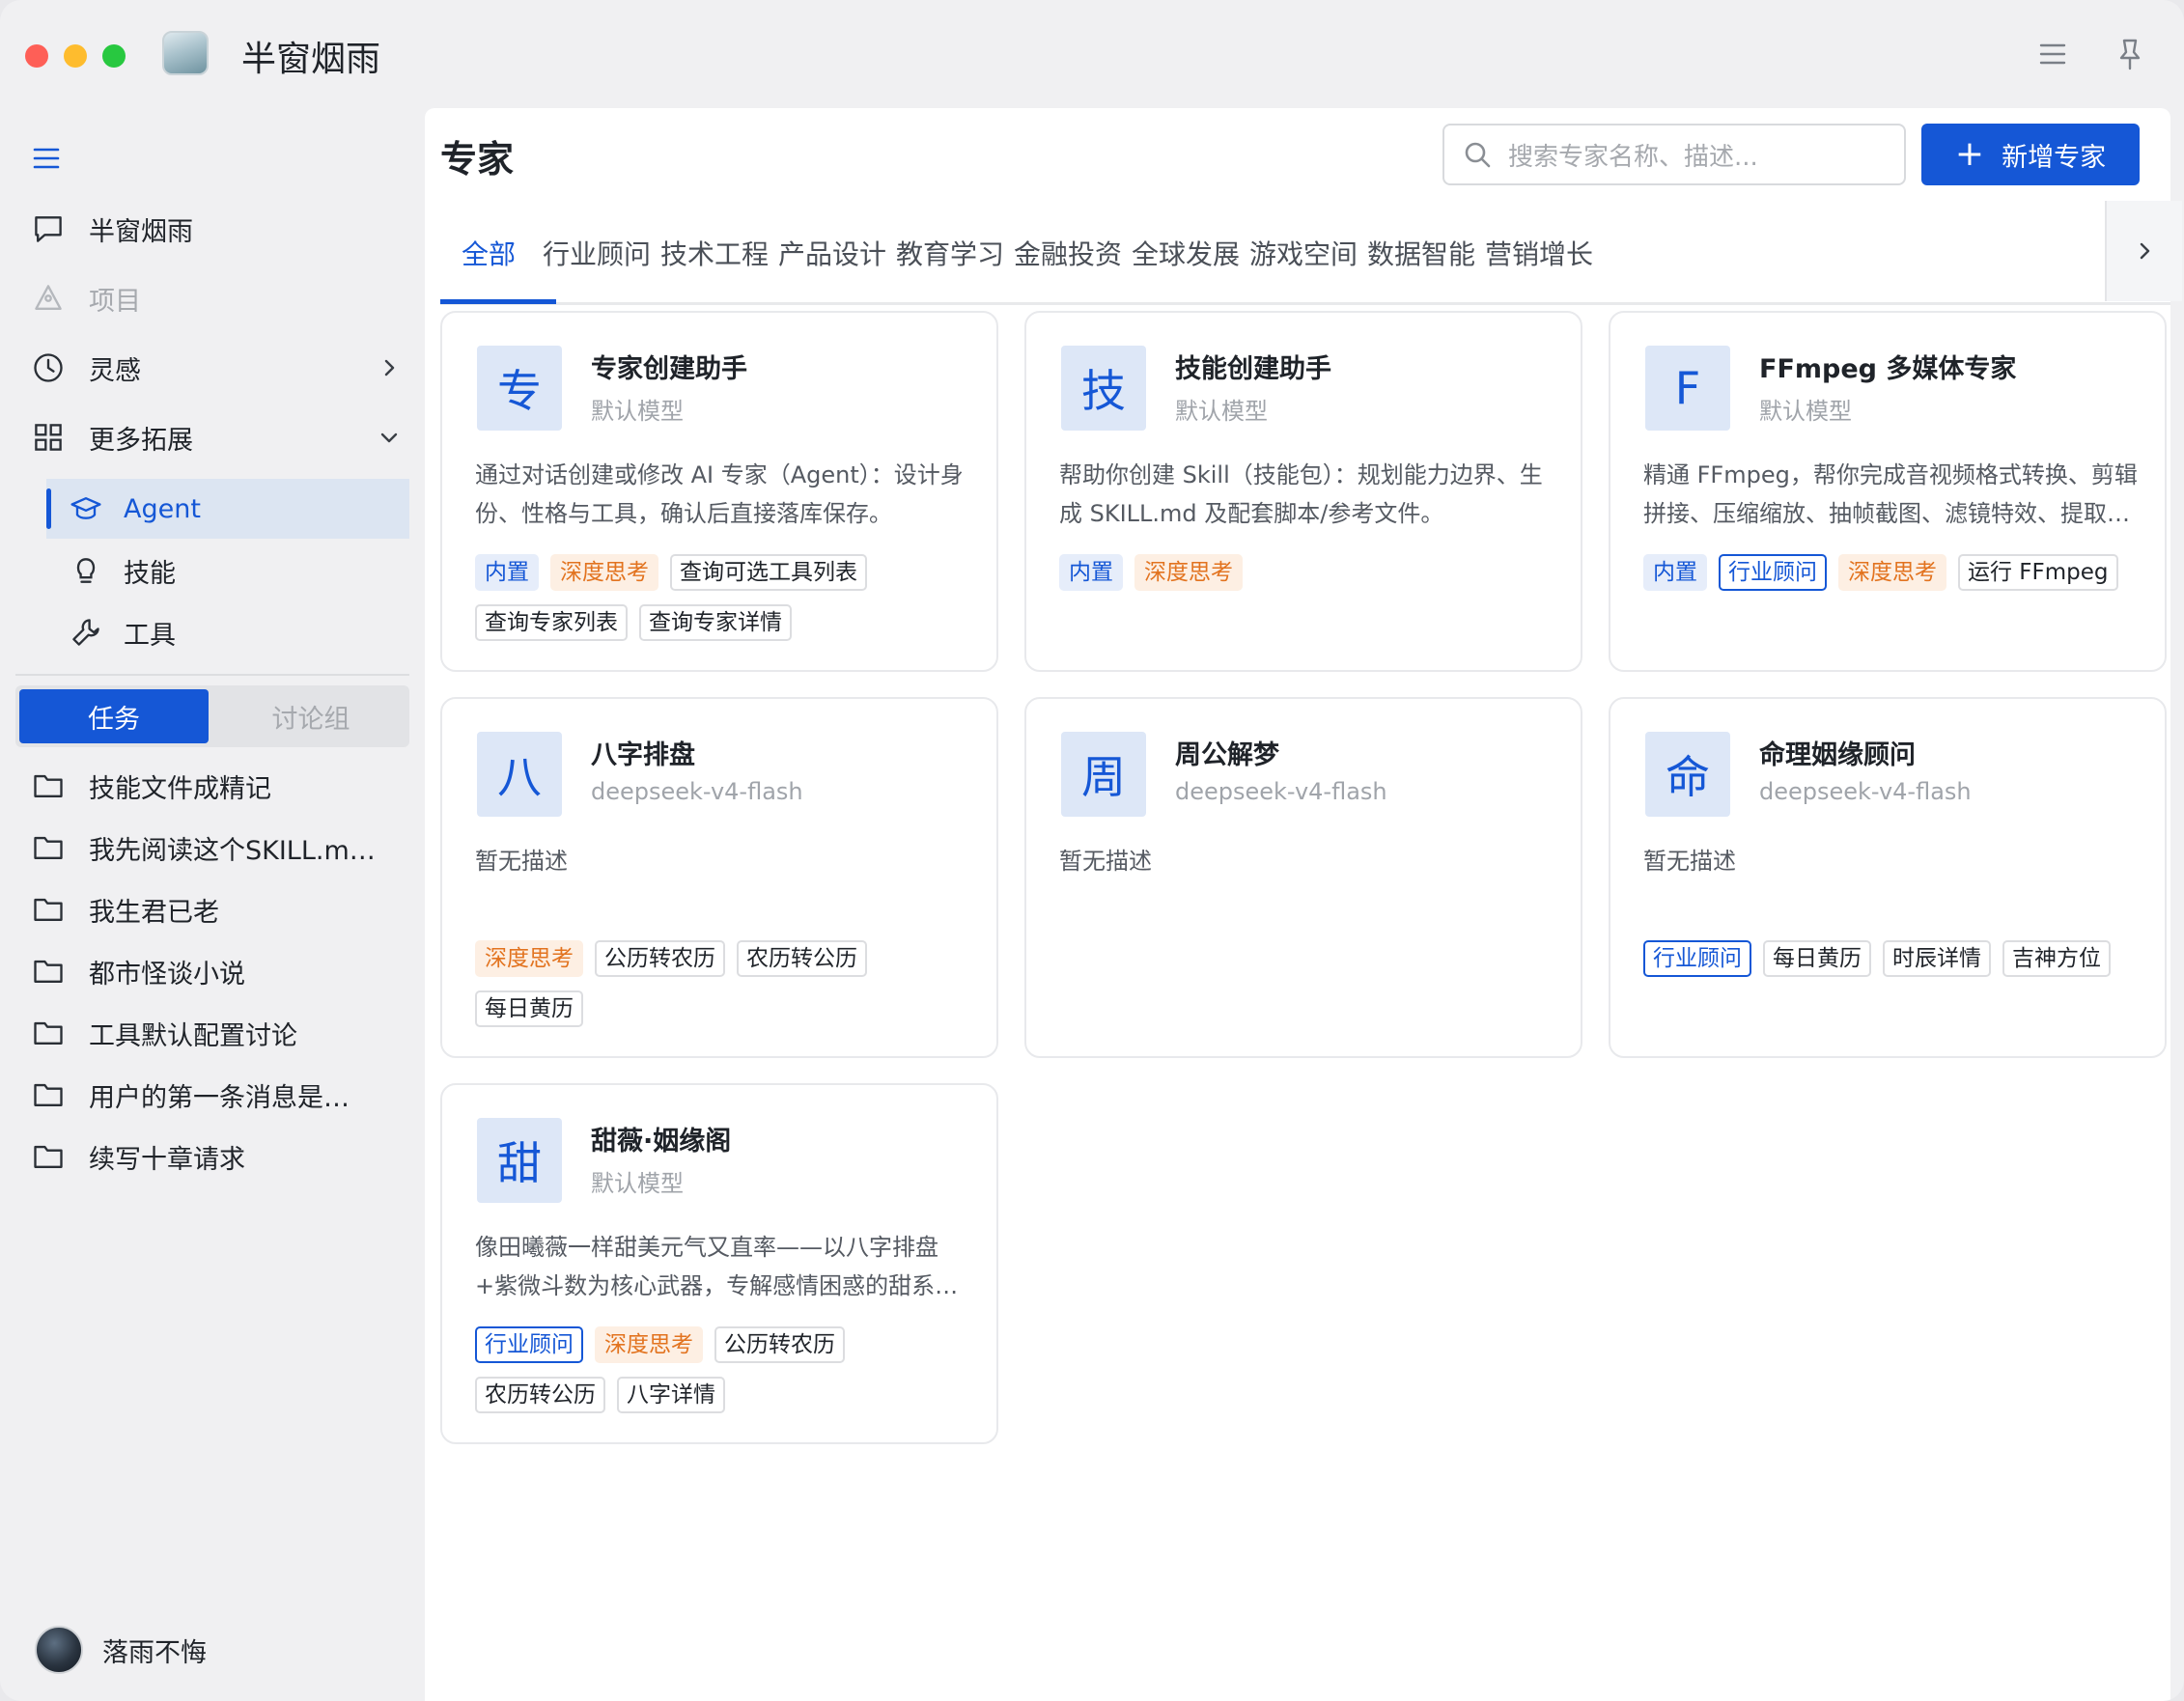 This screenshot has height=1701, width=2184. What do you see at coordinates (2130, 54) in the screenshot?
I see `pin-icon` at bounding box center [2130, 54].